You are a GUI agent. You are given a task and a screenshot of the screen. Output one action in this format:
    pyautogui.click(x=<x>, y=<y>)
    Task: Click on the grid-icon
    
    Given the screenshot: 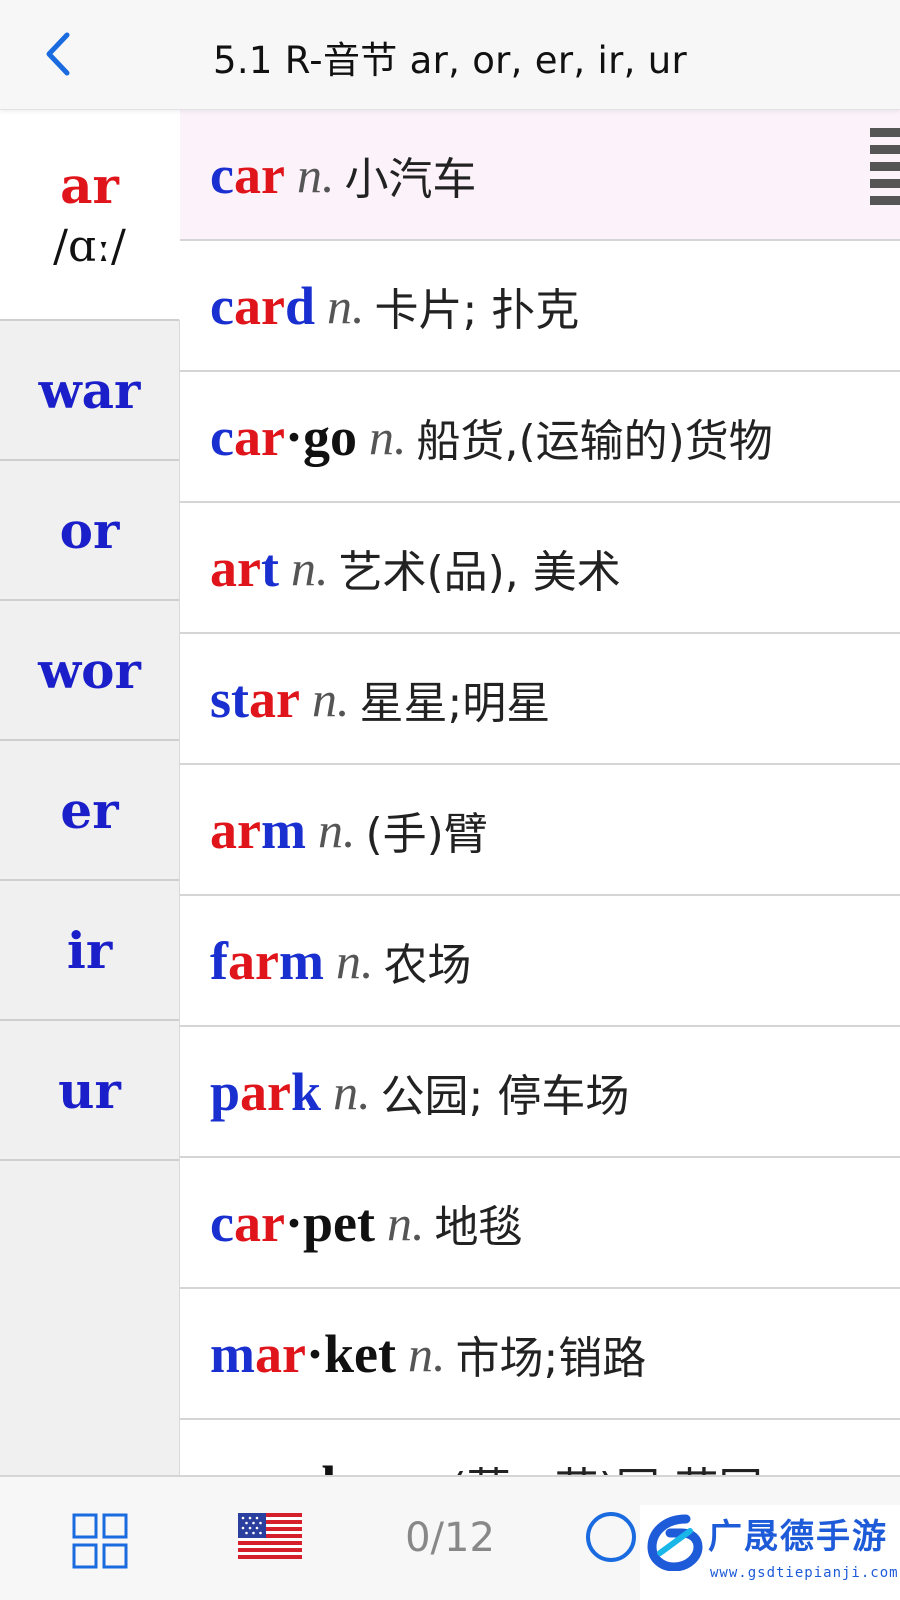 What is the action you would take?
    pyautogui.click(x=100, y=1541)
    